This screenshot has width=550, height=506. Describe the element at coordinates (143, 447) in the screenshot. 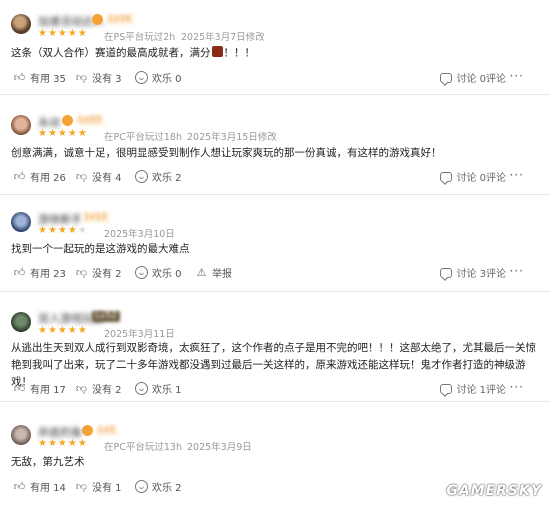

I see `platform-playtime: 在PC平台玩过13h` at that location.